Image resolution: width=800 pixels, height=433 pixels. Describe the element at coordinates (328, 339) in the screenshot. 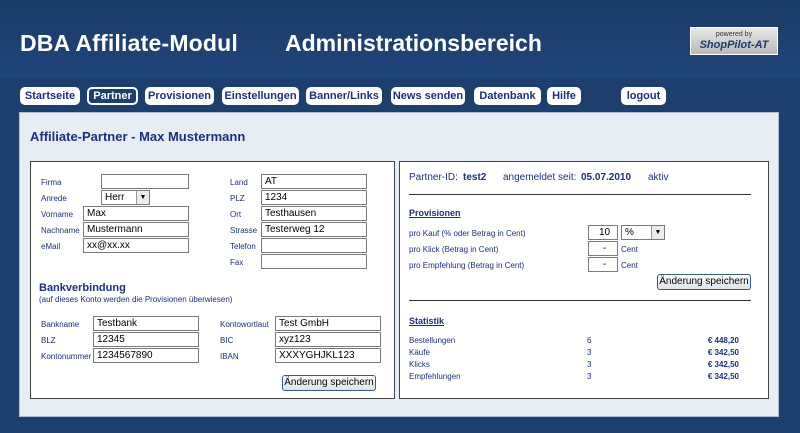

I see `bic-input: xyz123` at that location.